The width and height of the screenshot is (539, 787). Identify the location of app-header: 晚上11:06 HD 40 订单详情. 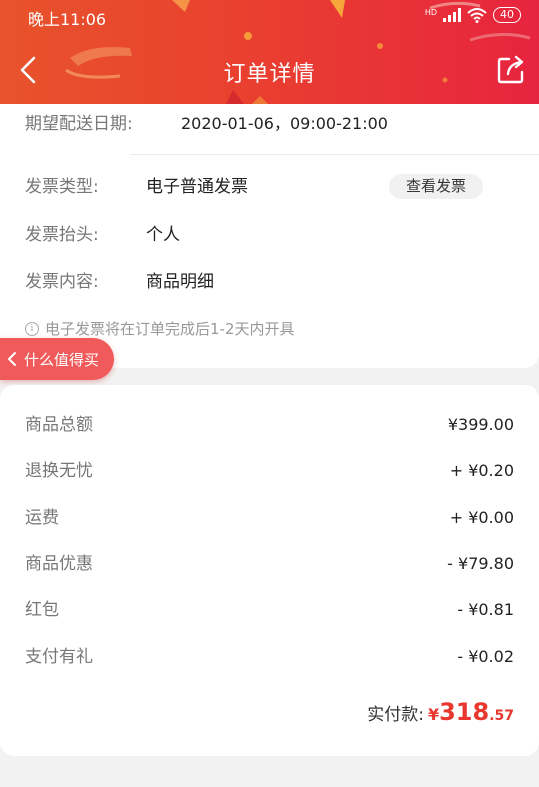
(269, 52).